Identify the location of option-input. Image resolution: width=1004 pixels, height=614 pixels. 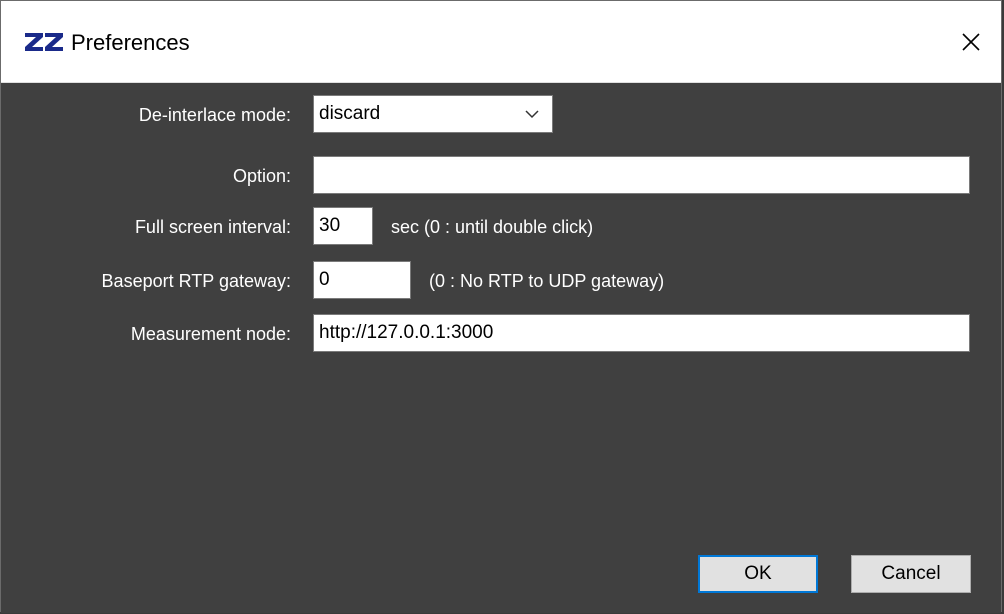
(641, 175).